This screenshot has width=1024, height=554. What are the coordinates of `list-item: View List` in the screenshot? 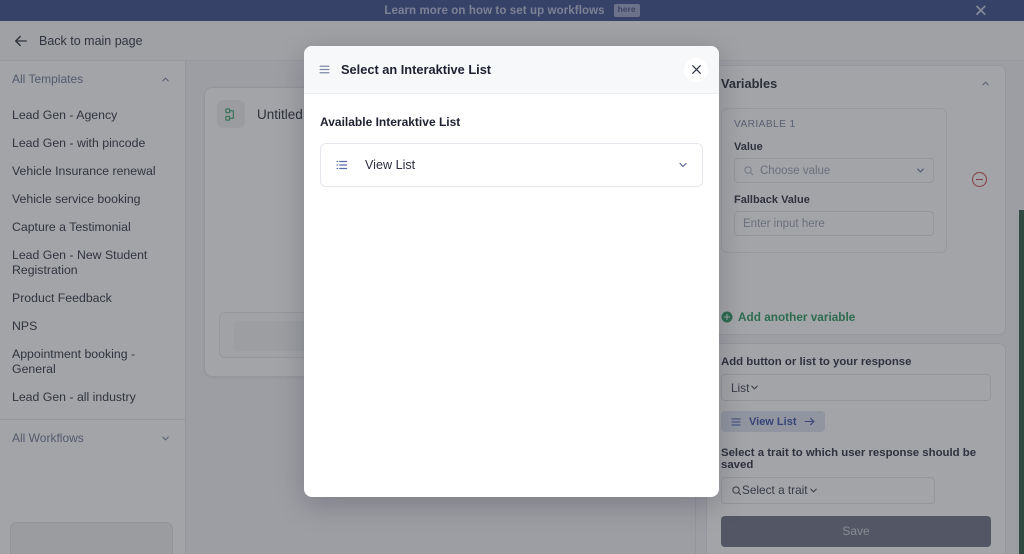 It's located at (511, 165).